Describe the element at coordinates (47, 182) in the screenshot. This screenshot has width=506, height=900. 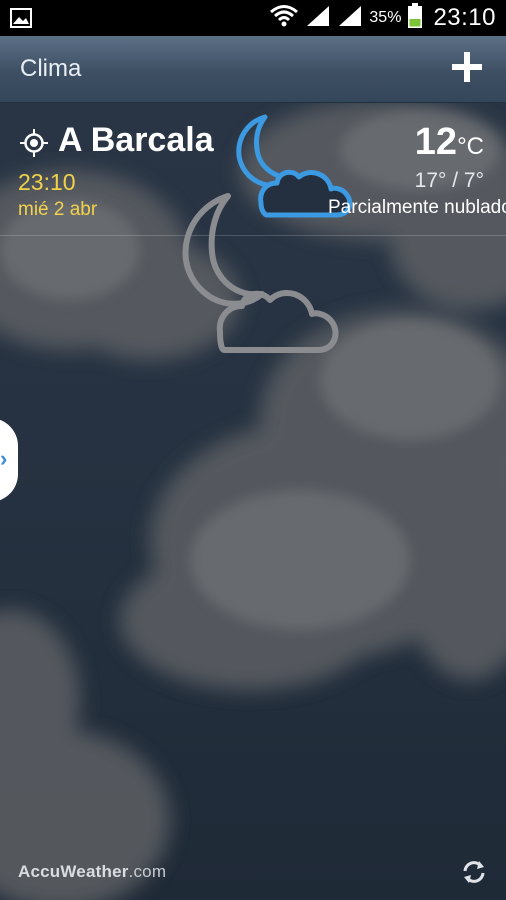
I see `local-time: 23:10` at that location.